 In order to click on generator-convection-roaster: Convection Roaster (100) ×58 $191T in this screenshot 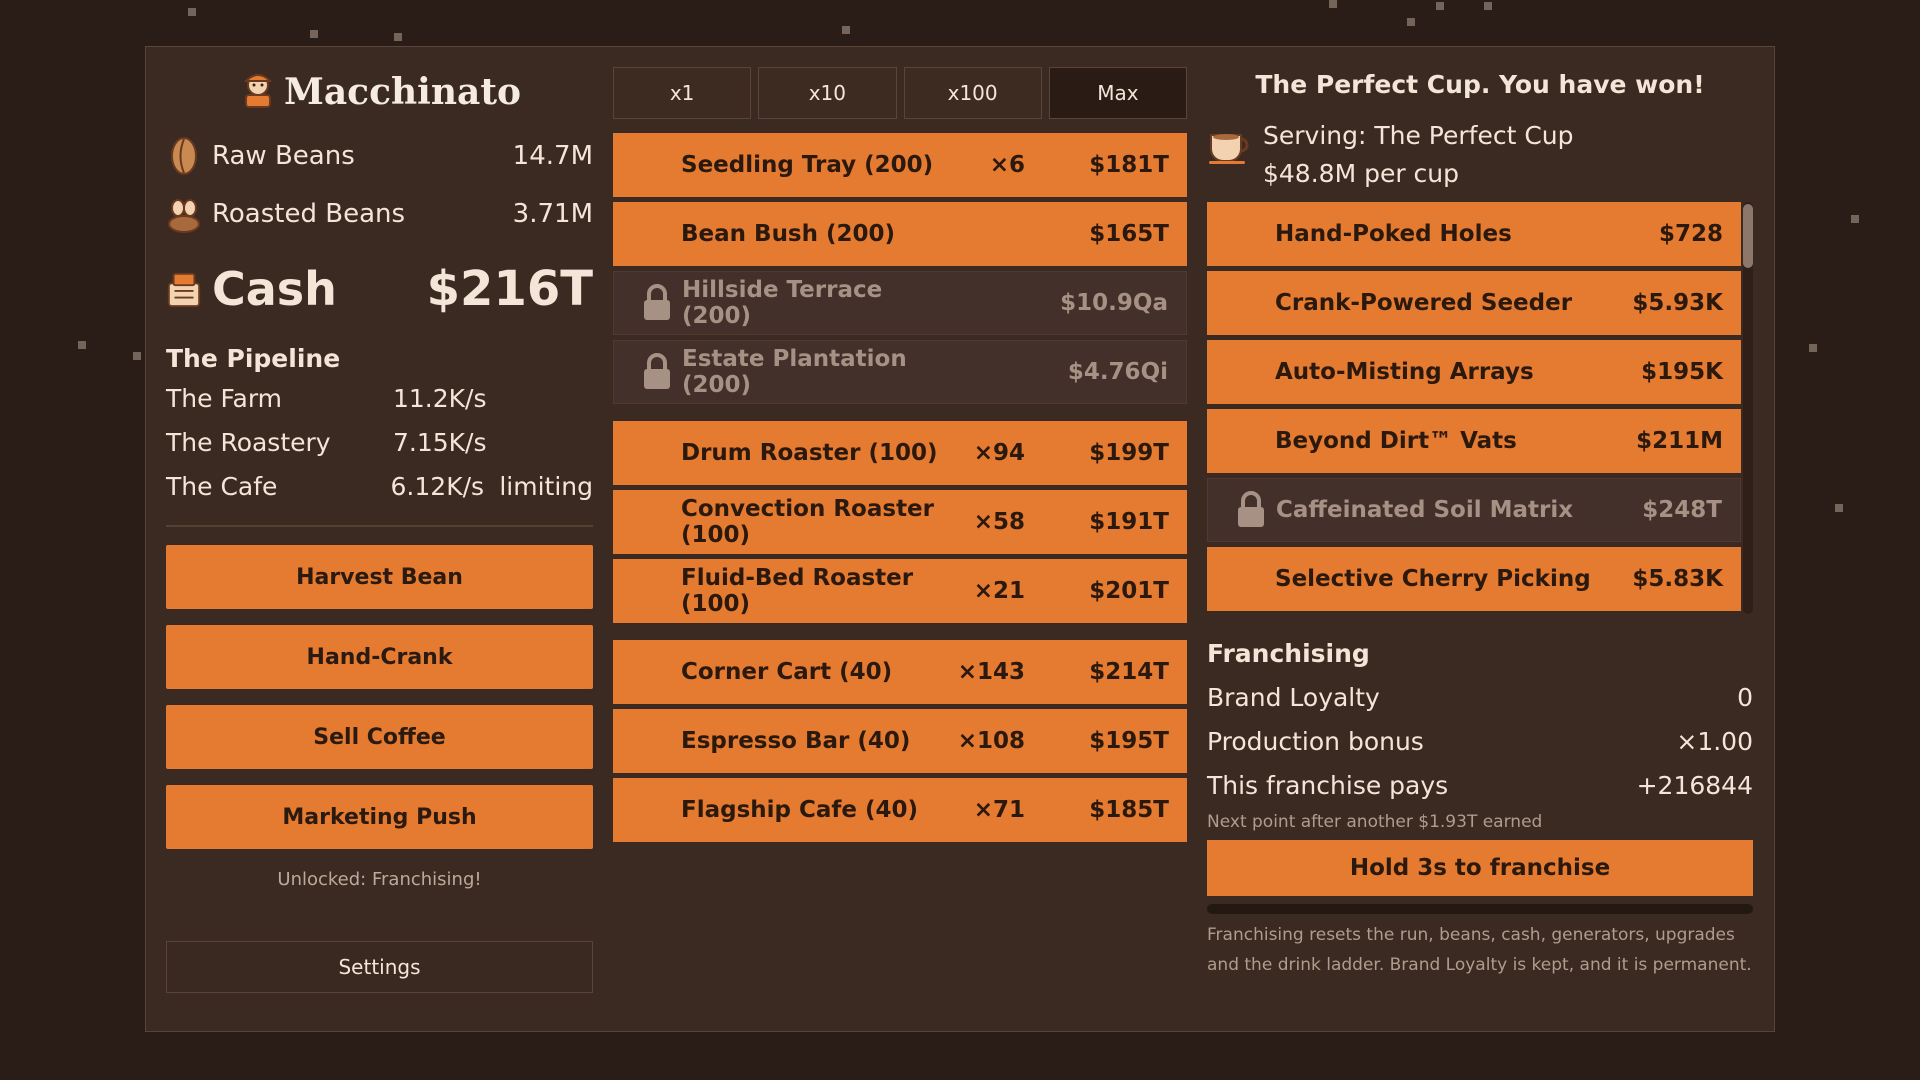, I will do `click(900, 522)`.